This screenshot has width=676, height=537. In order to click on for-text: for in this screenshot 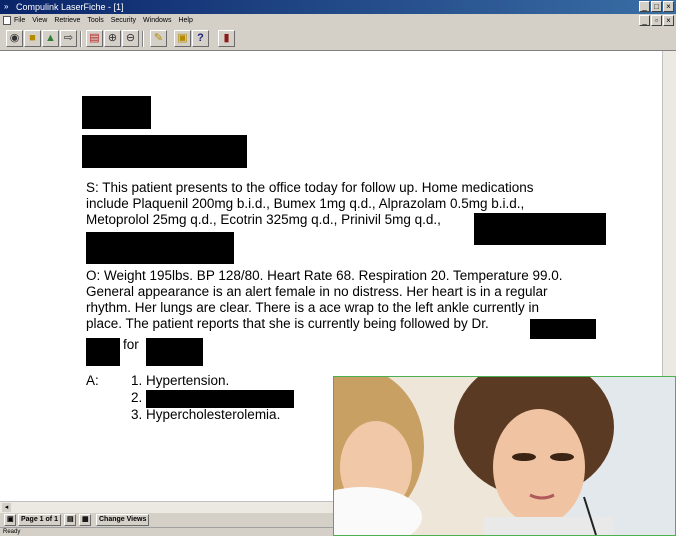, I will do `click(131, 344)`.